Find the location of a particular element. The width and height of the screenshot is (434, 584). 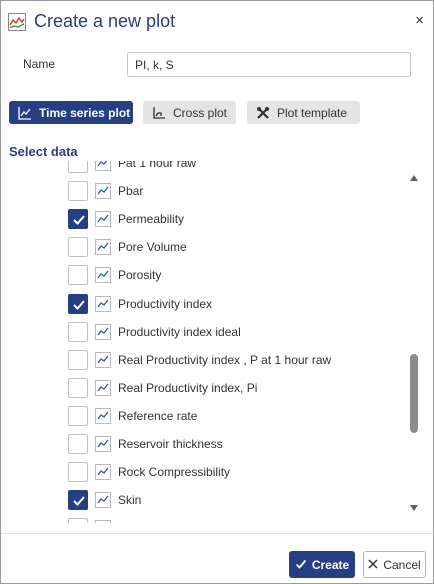

list-item: Reservoir thickness is located at coordinates (204, 444).